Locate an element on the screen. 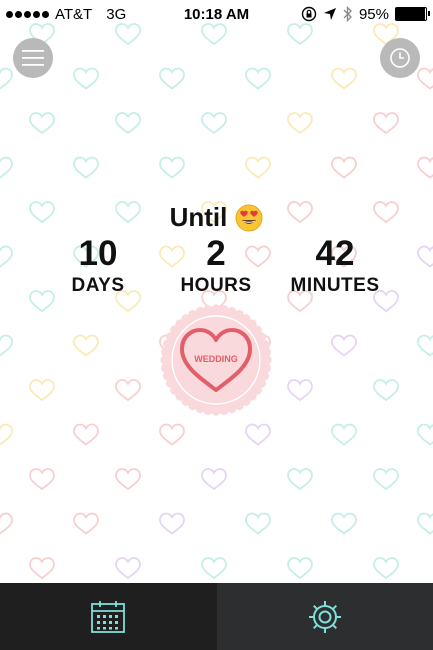  wedding-event-badge: WEDDING is located at coordinates (216, 360).